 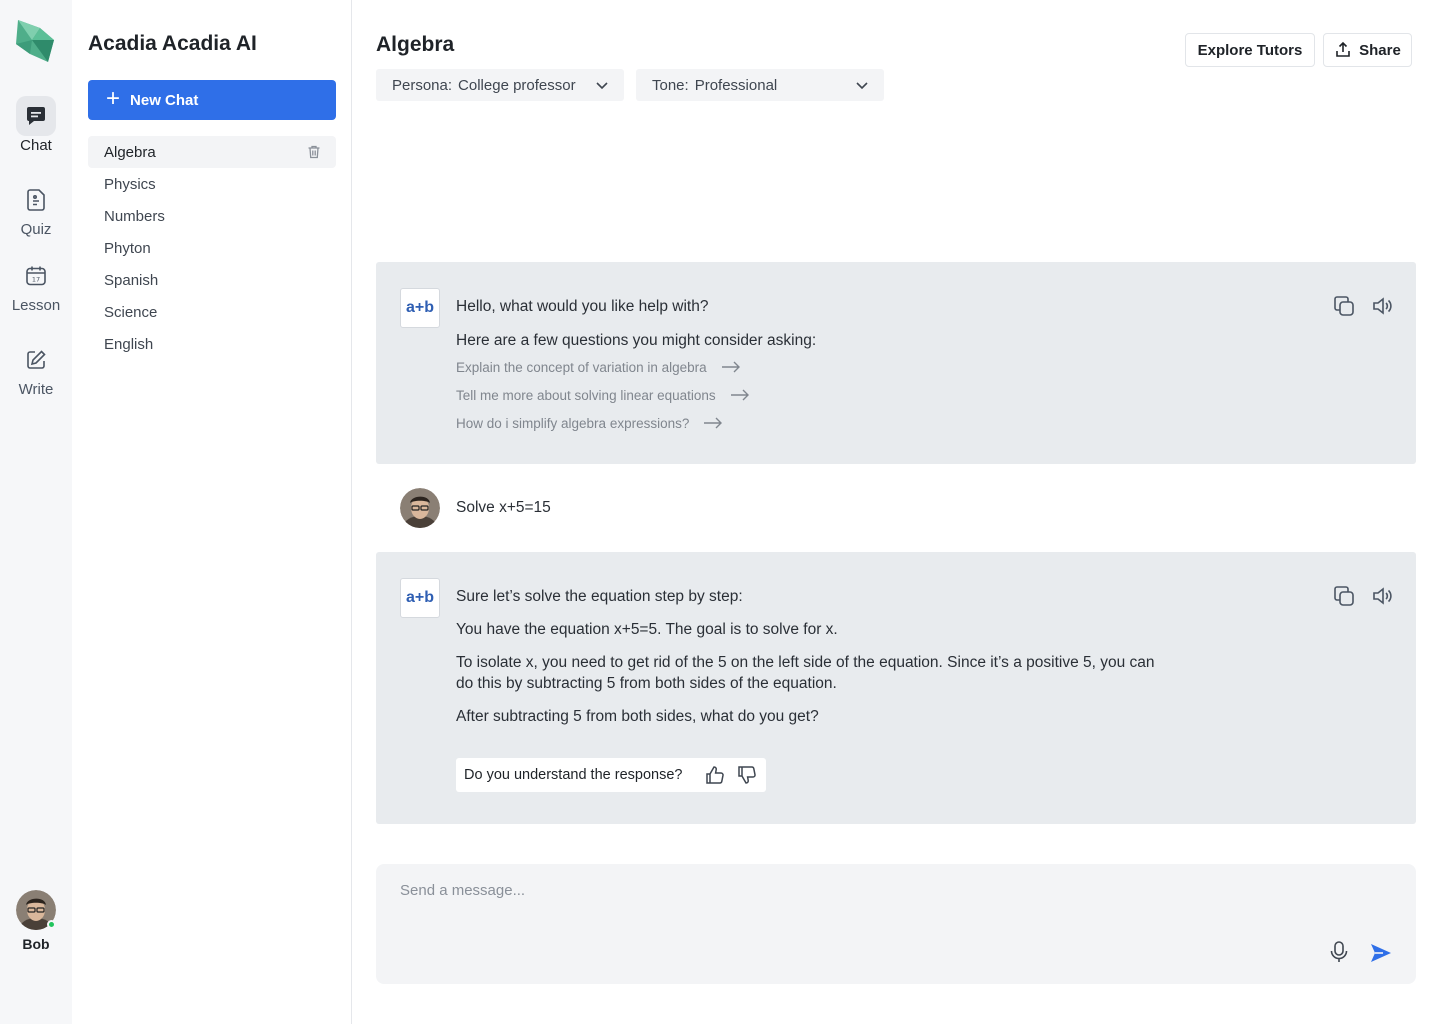 I want to click on chat-item-label: Spanish, so click(x=131, y=280).